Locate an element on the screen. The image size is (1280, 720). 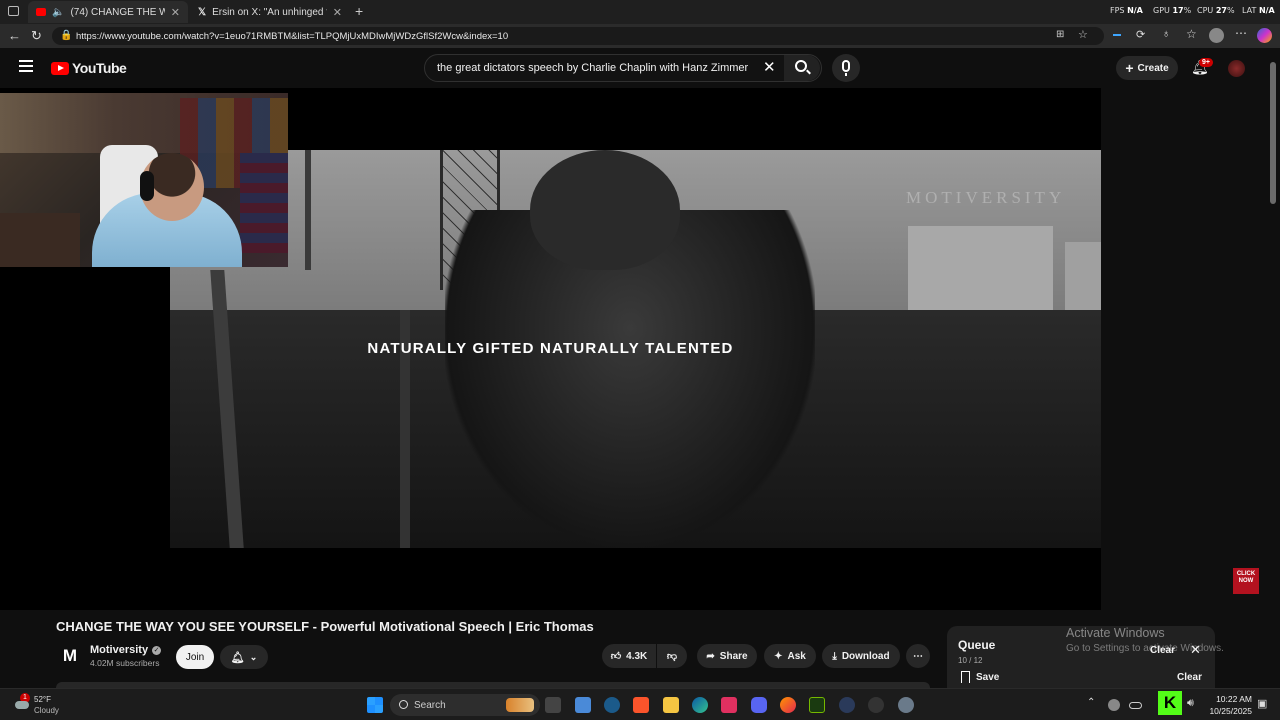
hamburger-menu-icon is located at coordinates (26, 66).